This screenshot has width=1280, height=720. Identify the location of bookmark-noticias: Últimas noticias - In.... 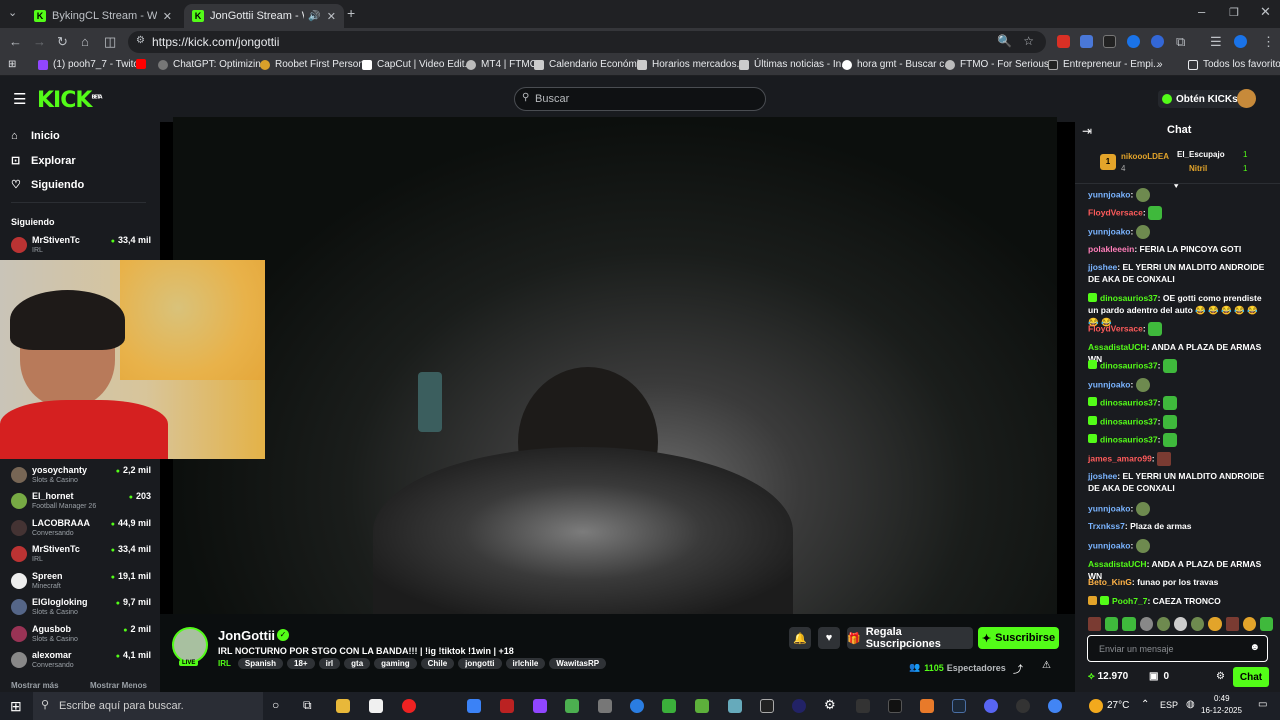
(794, 64).